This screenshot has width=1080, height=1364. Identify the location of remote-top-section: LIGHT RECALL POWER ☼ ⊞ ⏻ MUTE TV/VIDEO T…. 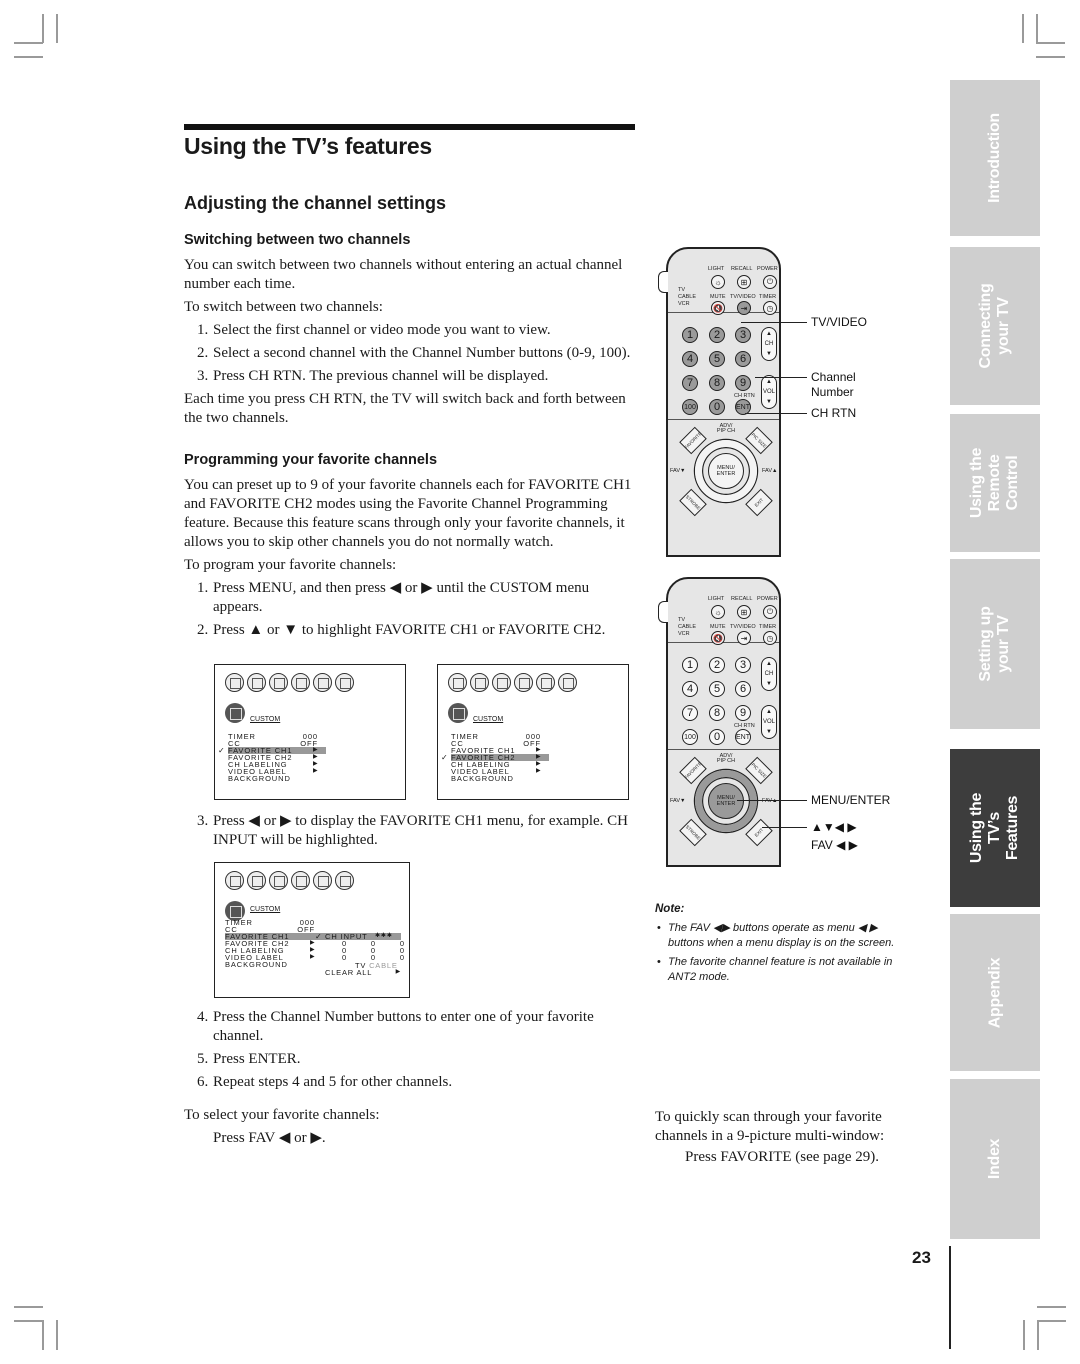
(723, 282).